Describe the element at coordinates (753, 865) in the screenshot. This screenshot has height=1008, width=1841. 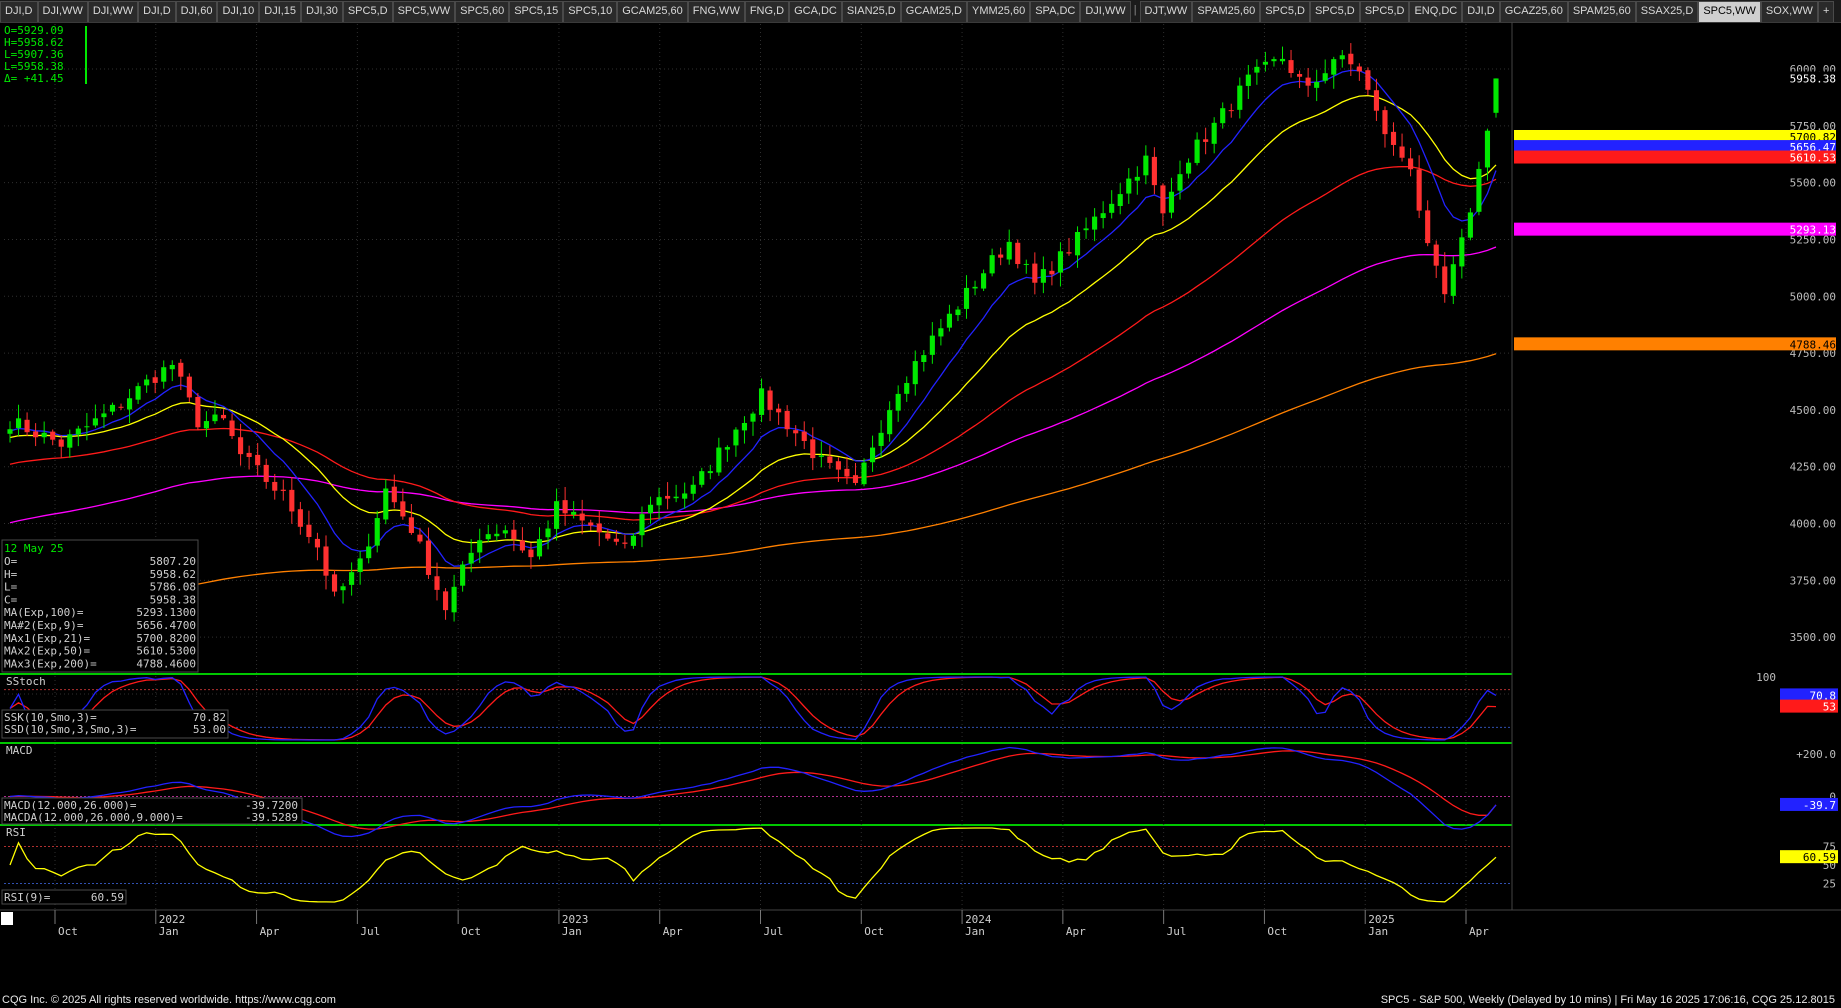
I see `rsi-line` at that location.